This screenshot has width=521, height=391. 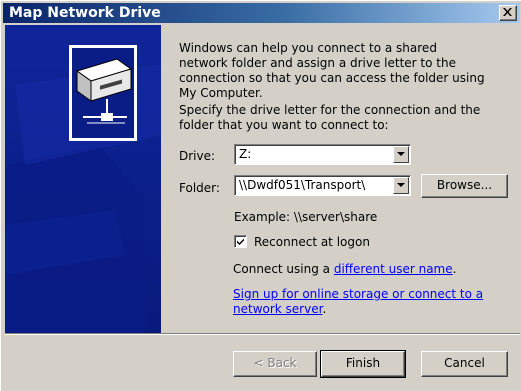 What do you see at coordinates (454, 269) in the screenshot?
I see `connect-using-suffix: .` at bounding box center [454, 269].